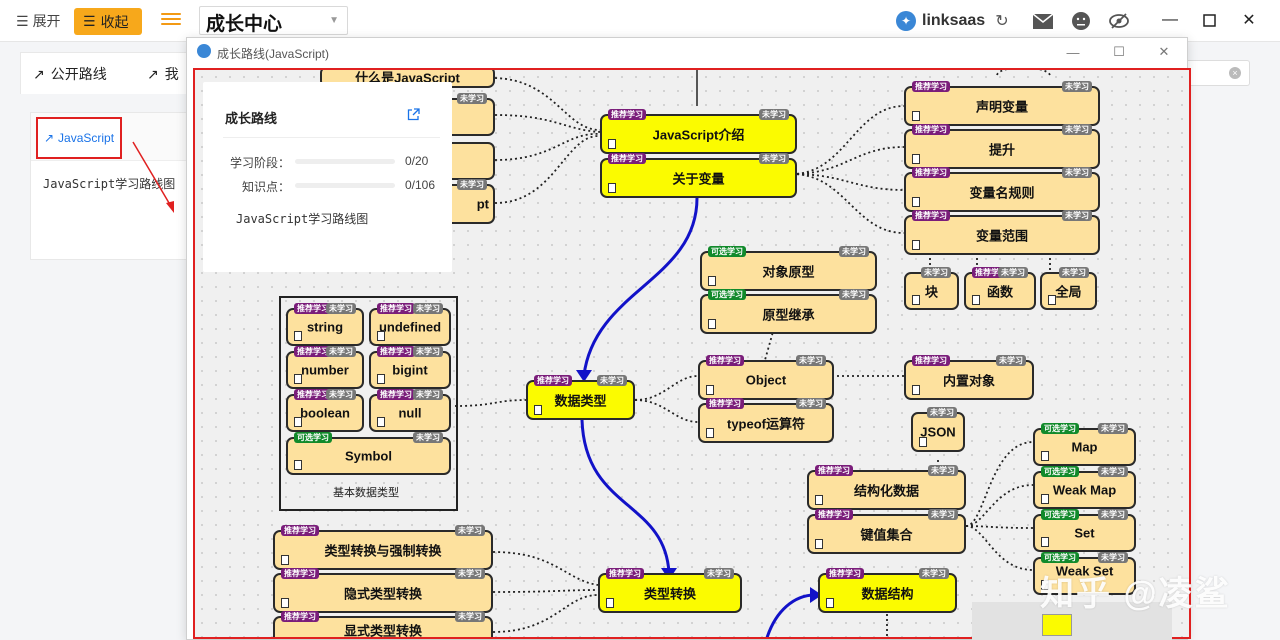 The width and height of the screenshot is (1280, 640). Describe the element at coordinates (368, 453) in the screenshot. I see `node-symbol: 可选学习 未学习 Symbol` at that location.